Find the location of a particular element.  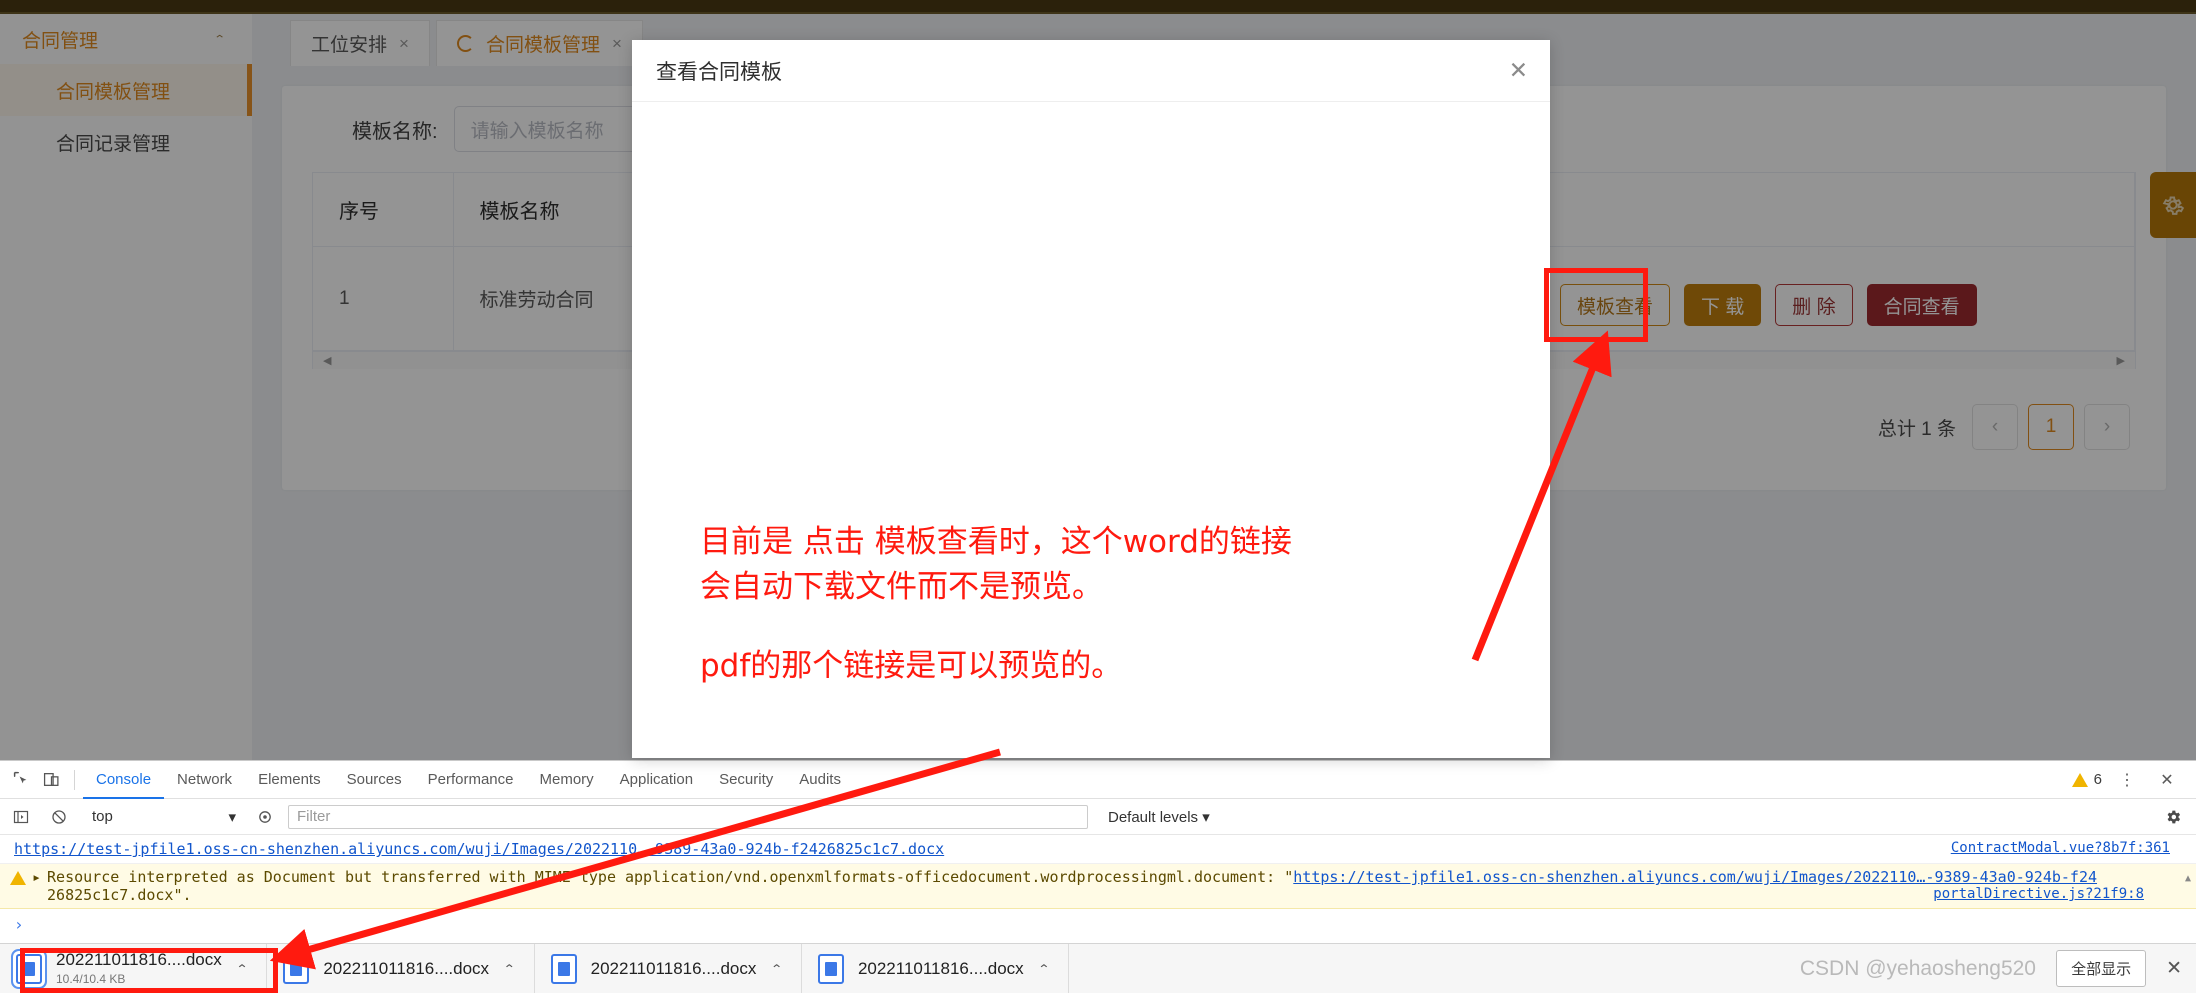

show-all-downloads-button: 全部显示 is located at coordinates (2101, 968).